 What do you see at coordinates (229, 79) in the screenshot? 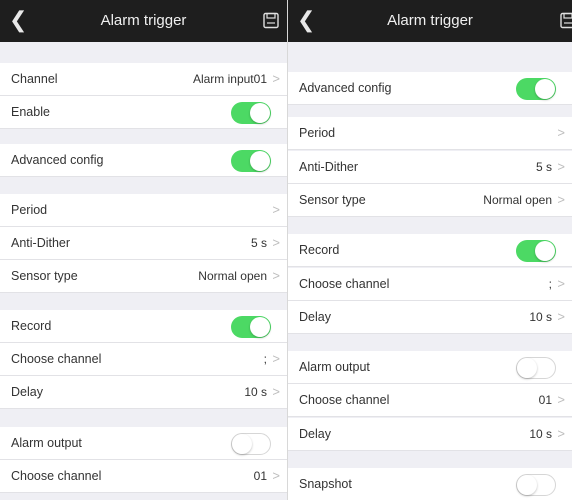
I see `row-value: Alarm input01` at bounding box center [229, 79].